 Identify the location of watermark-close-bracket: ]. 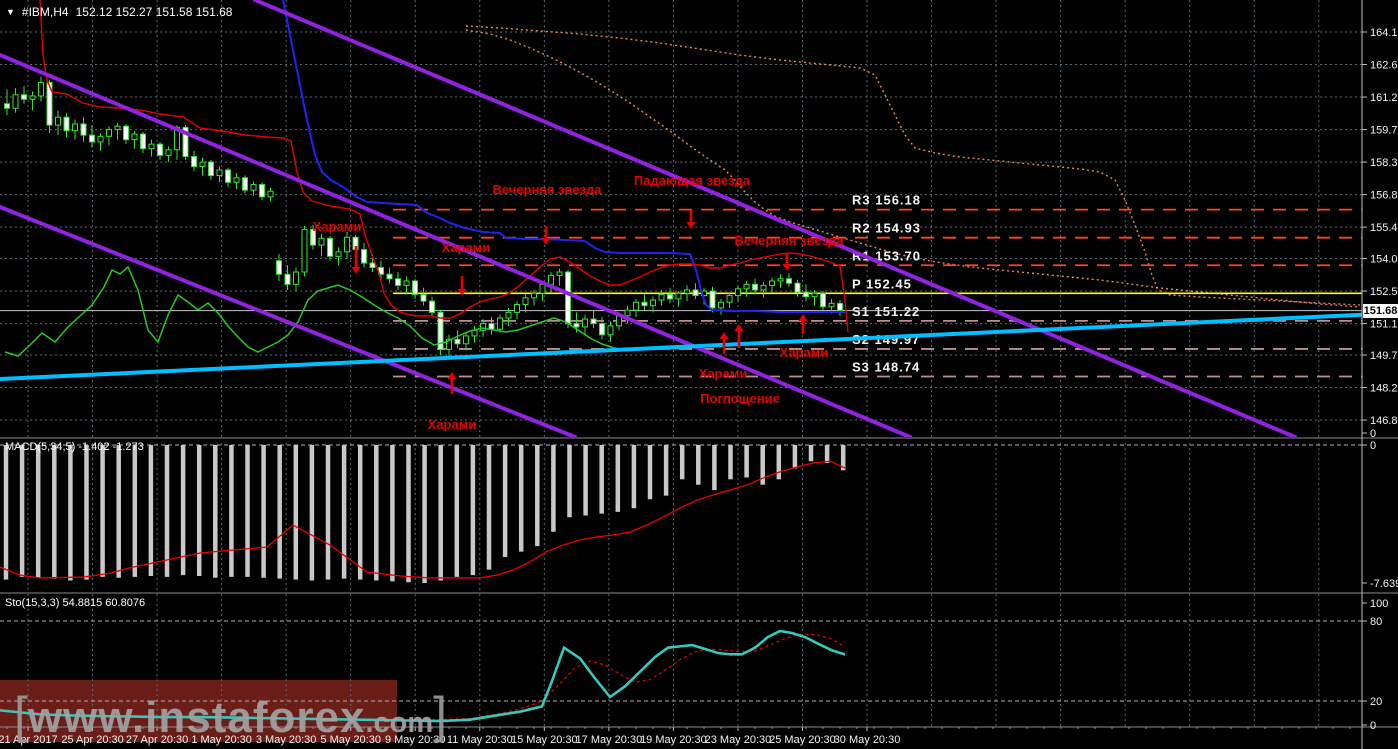
(440, 715).